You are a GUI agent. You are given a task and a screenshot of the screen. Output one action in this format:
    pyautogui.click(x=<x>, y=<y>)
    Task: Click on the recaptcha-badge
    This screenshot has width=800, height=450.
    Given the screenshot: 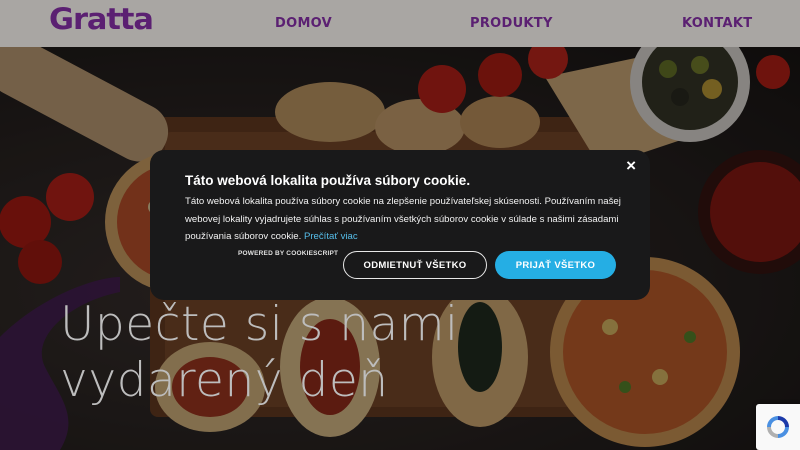 What is the action you would take?
    pyautogui.click(x=778, y=427)
    